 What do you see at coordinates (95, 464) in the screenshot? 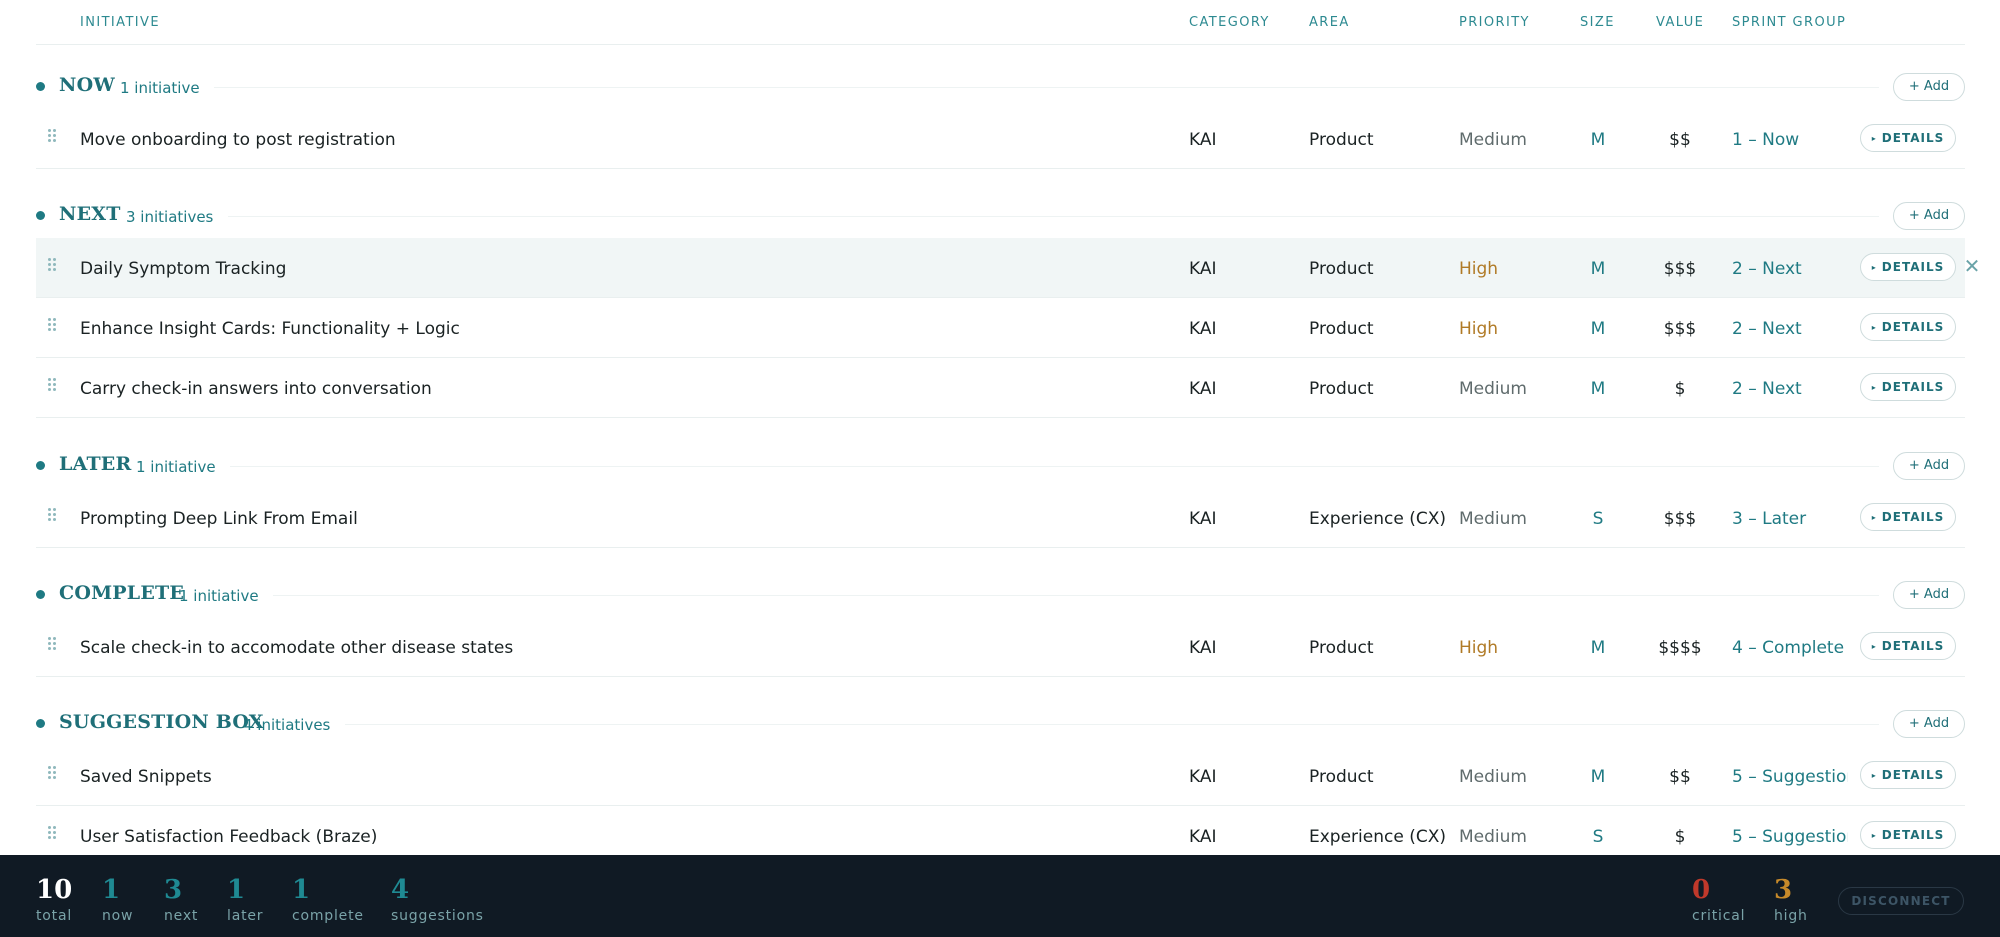
I see `group-title: LATER` at bounding box center [95, 464].